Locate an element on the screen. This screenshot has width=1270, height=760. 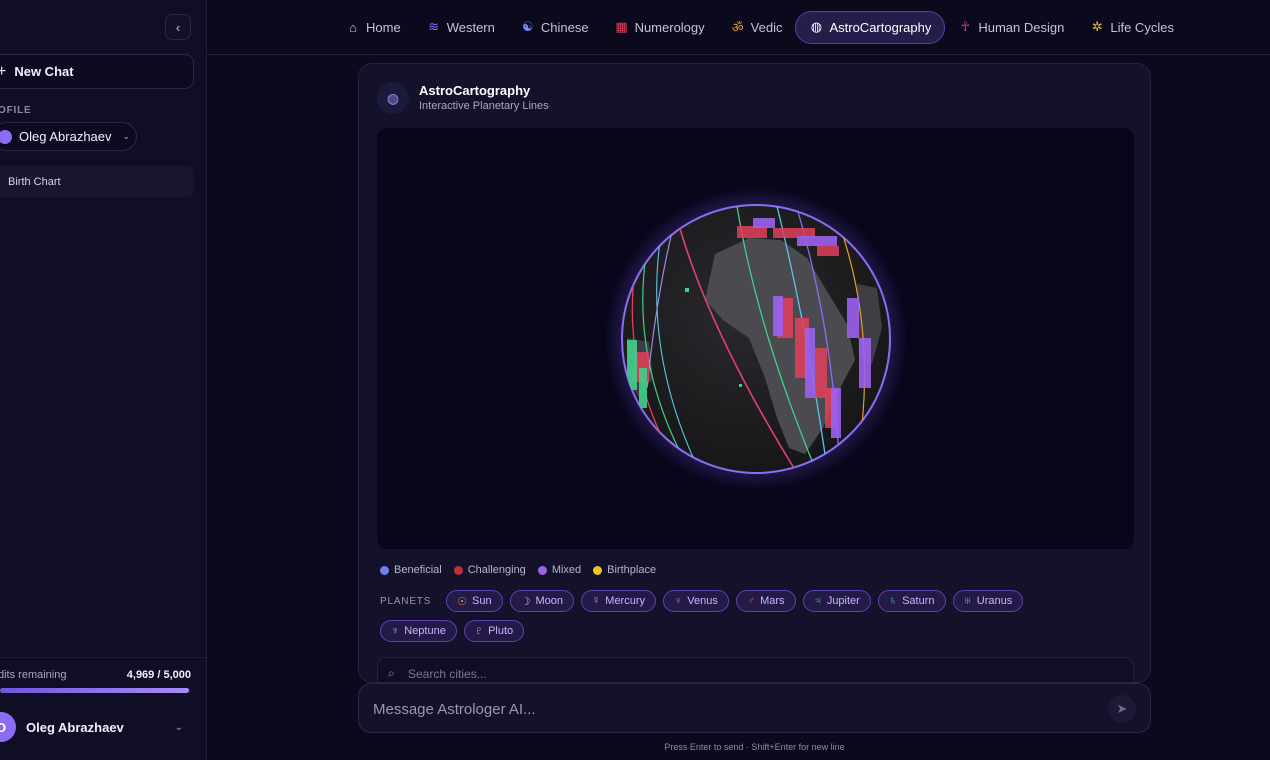
planet-chip-uranus: ♅ Uranus is located at coordinates (988, 601).